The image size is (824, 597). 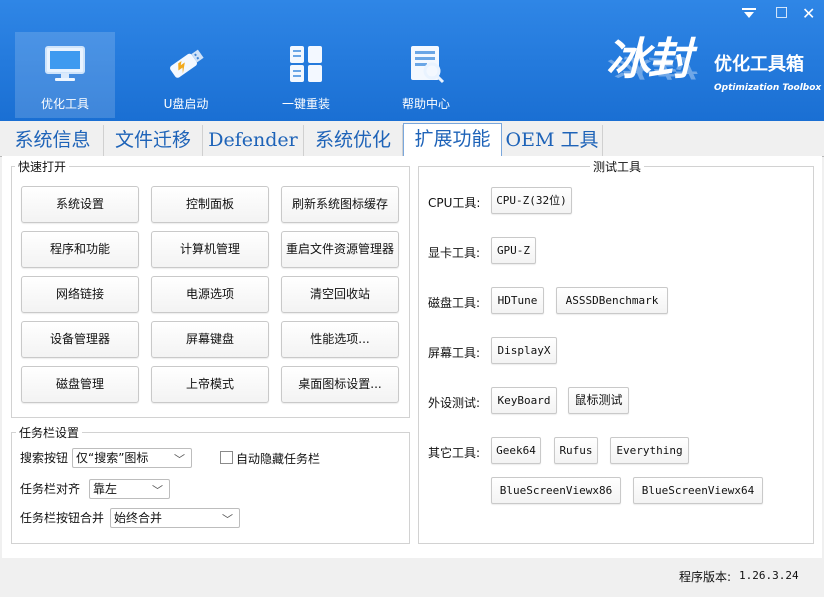 I want to click on geek64-button: Geek64, so click(x=516, y=450).